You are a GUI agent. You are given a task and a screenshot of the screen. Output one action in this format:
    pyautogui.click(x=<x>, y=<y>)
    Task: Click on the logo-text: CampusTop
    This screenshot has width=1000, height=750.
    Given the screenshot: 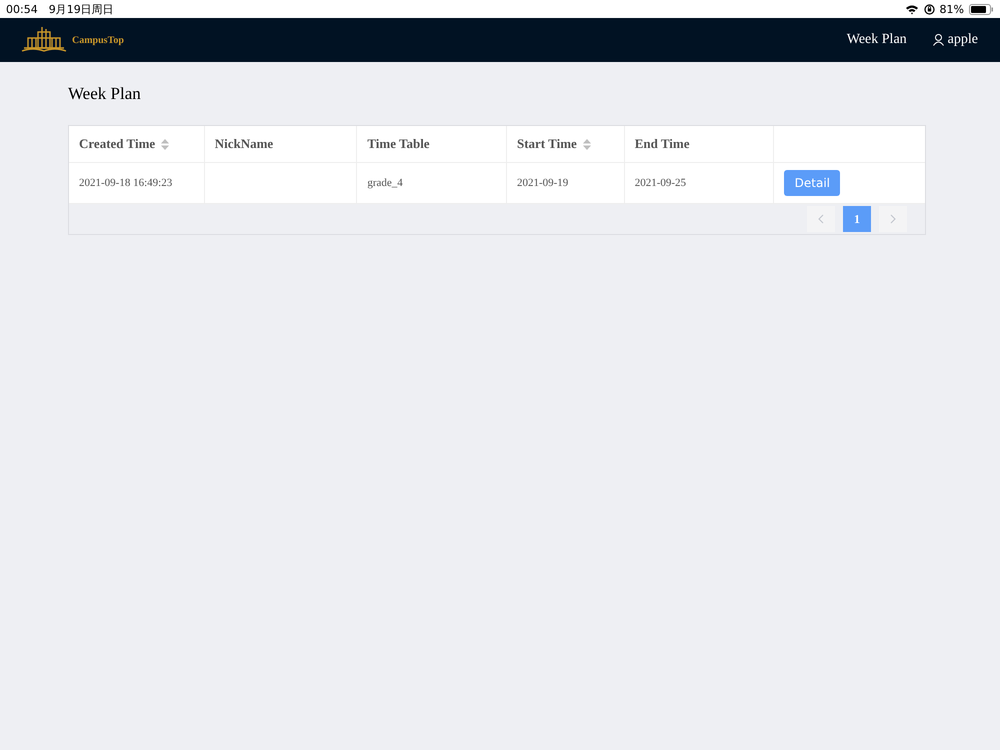 What is the action you would take?
    pyautogui.click(x=98, y=40)
    